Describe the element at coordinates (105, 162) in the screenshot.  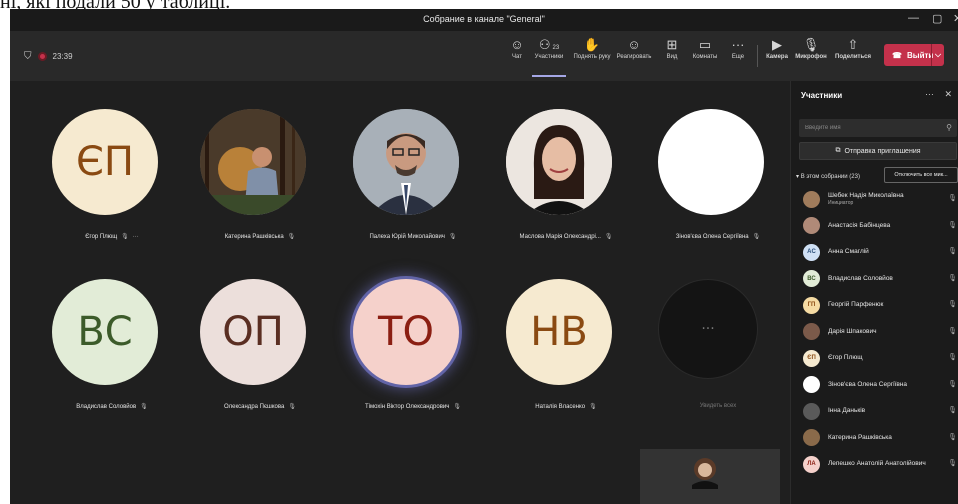
I see `participant-avatar: ЄП` at that location.